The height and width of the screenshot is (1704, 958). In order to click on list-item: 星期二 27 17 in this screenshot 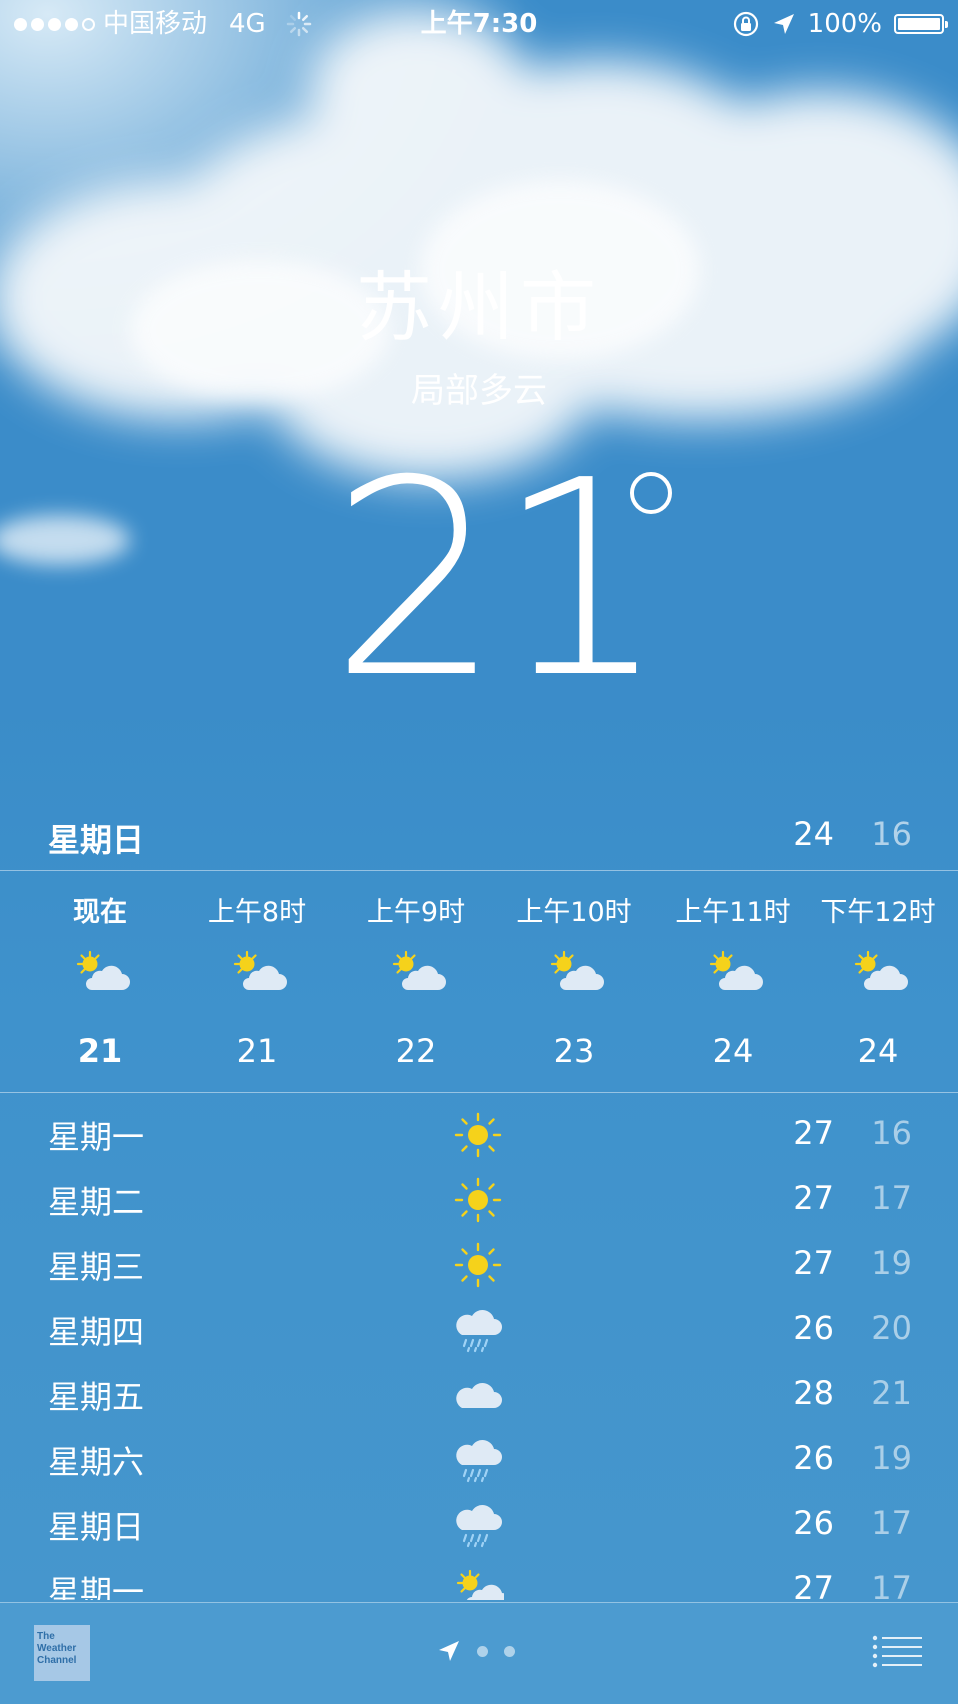, I will do `click(479, 1197)`.